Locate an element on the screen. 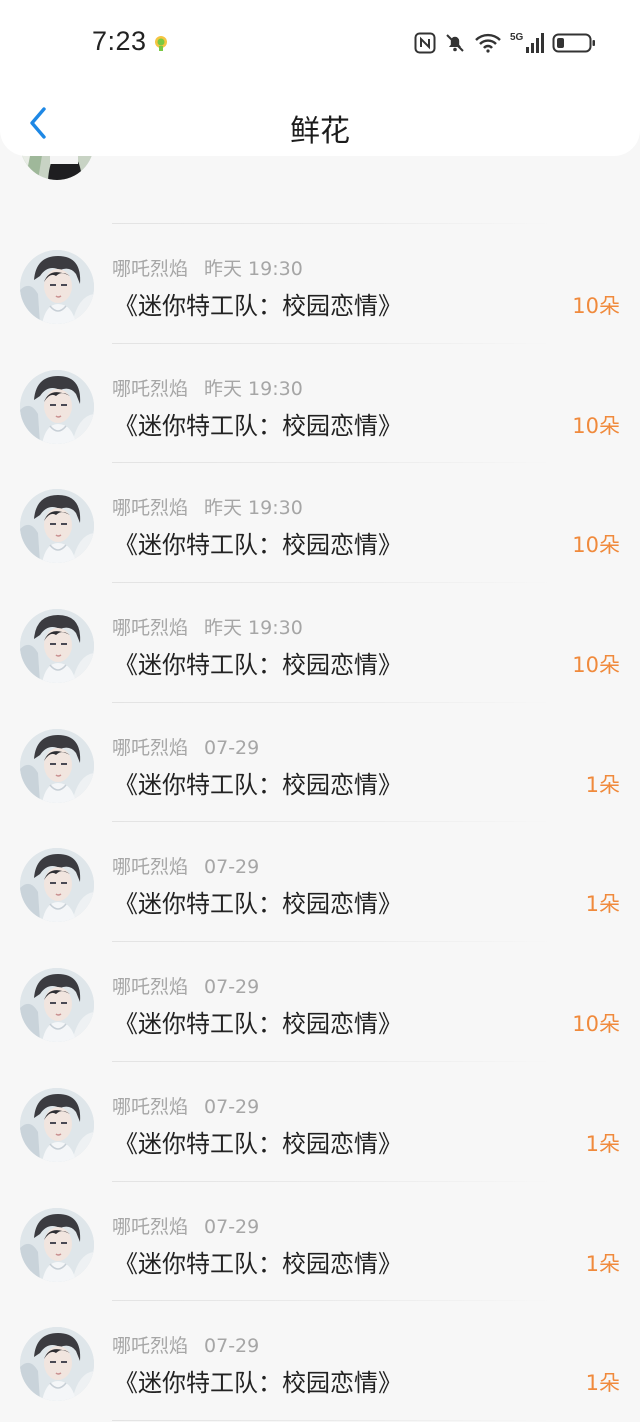 The height and width of the screenshot is (1422, 640). top-bar: 7:23 5G 鲜花 is located at coordinates (320, 78).